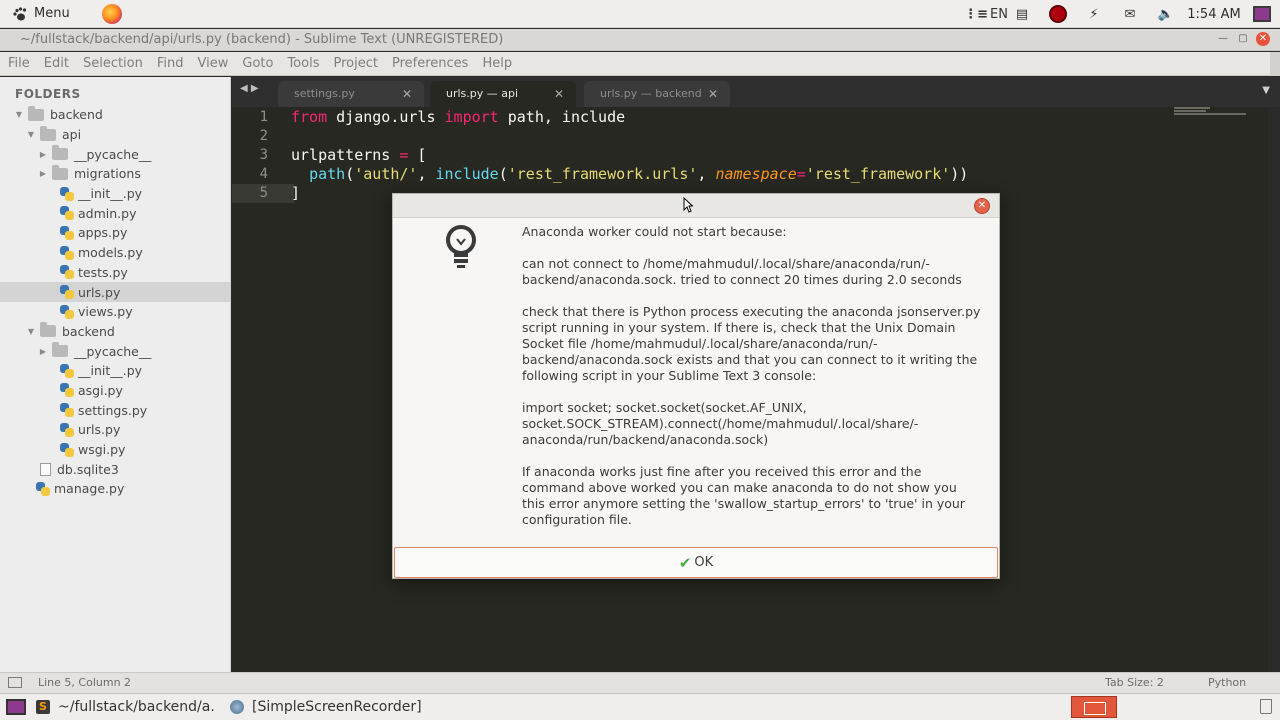  What do you see at coordinates (170, 63) in the screenshot?
I see `menu-find: Find` at bounding box center [170, 63].